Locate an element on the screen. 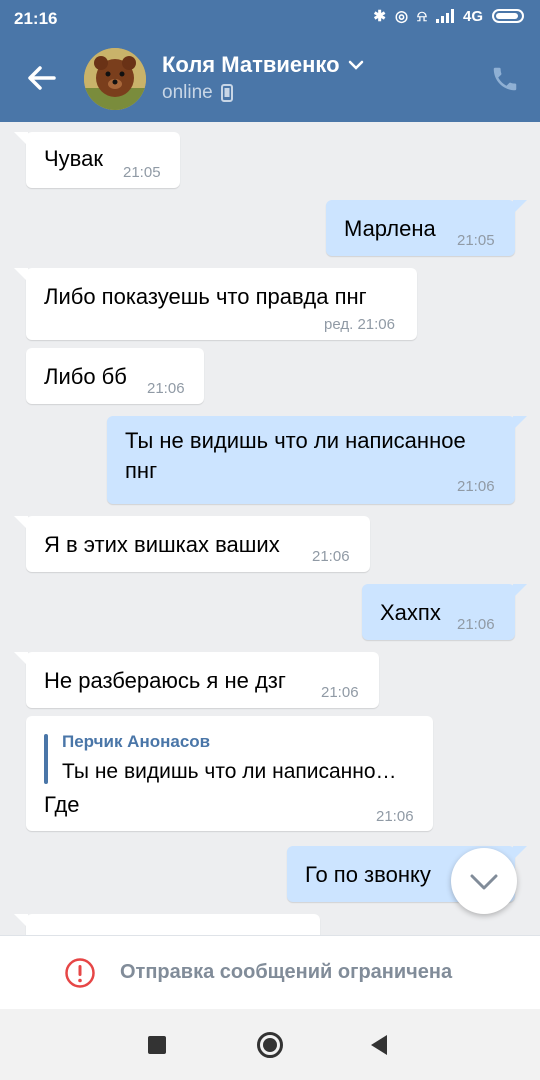  message-incoming-partial is located at coordinates (167, 924).